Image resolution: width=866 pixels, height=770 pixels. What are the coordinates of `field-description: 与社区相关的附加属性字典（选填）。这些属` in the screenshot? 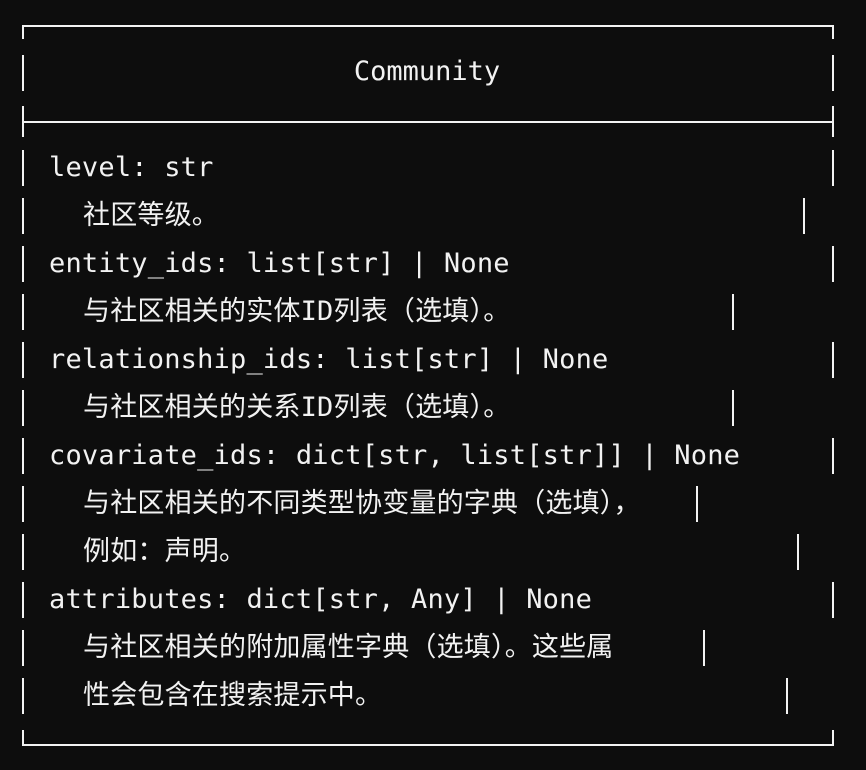 It's located at (348, 647).